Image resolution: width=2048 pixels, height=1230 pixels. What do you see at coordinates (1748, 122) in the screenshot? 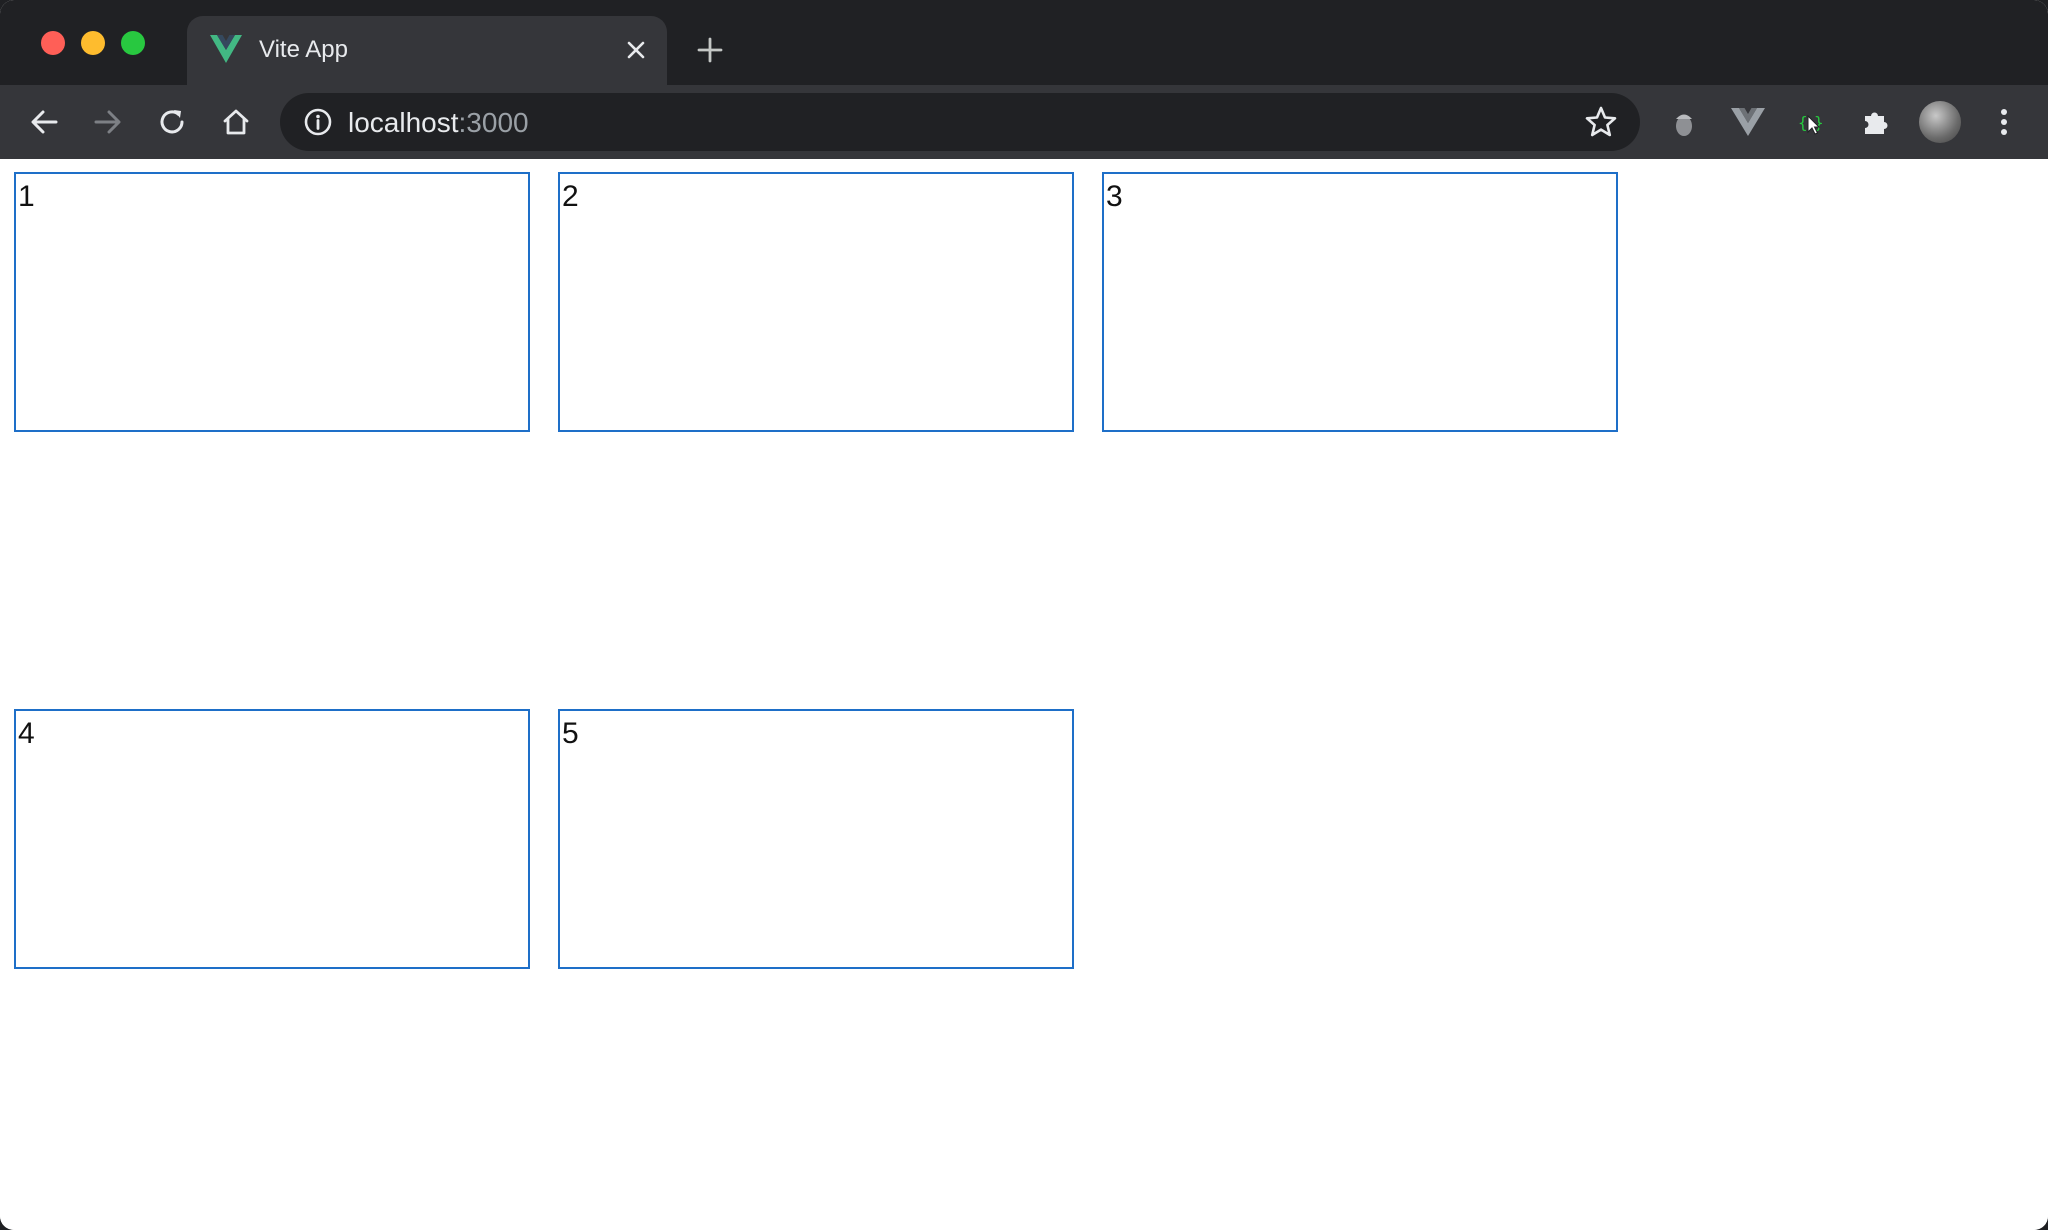
I see `vue-devtools-icon` at bounding box center [1748, 122].